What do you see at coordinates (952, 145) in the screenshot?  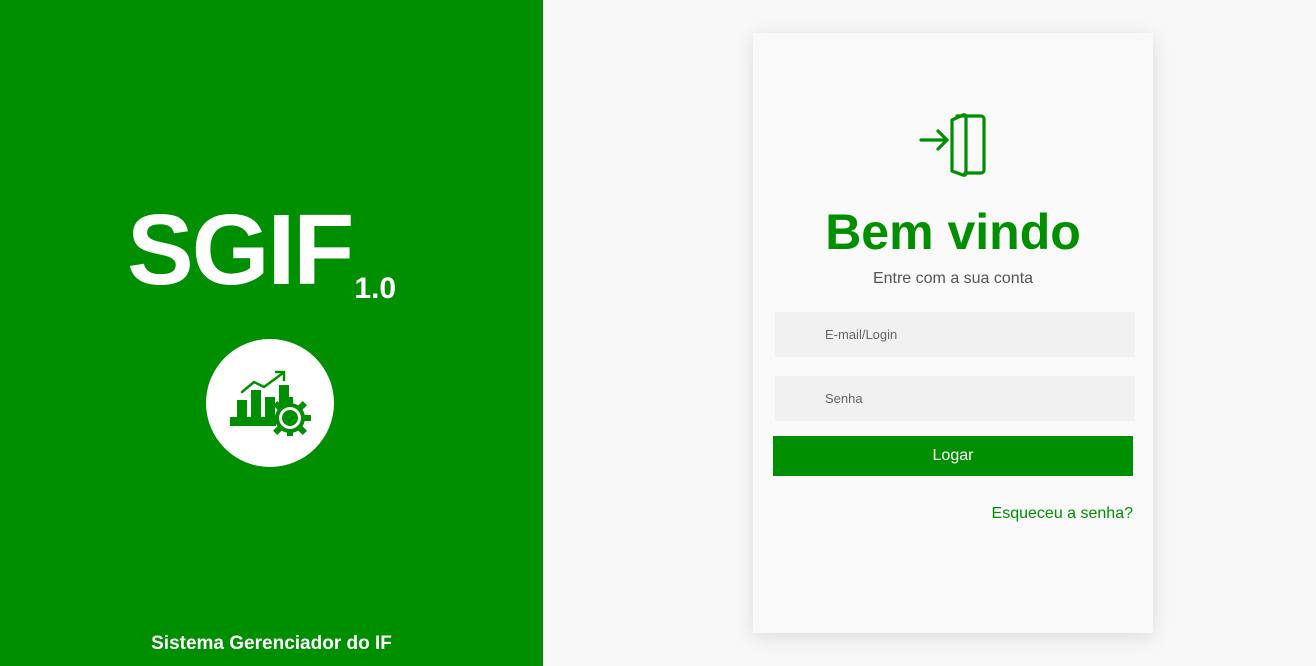 I see `login-door-icon` at bounding box center [952, 145].